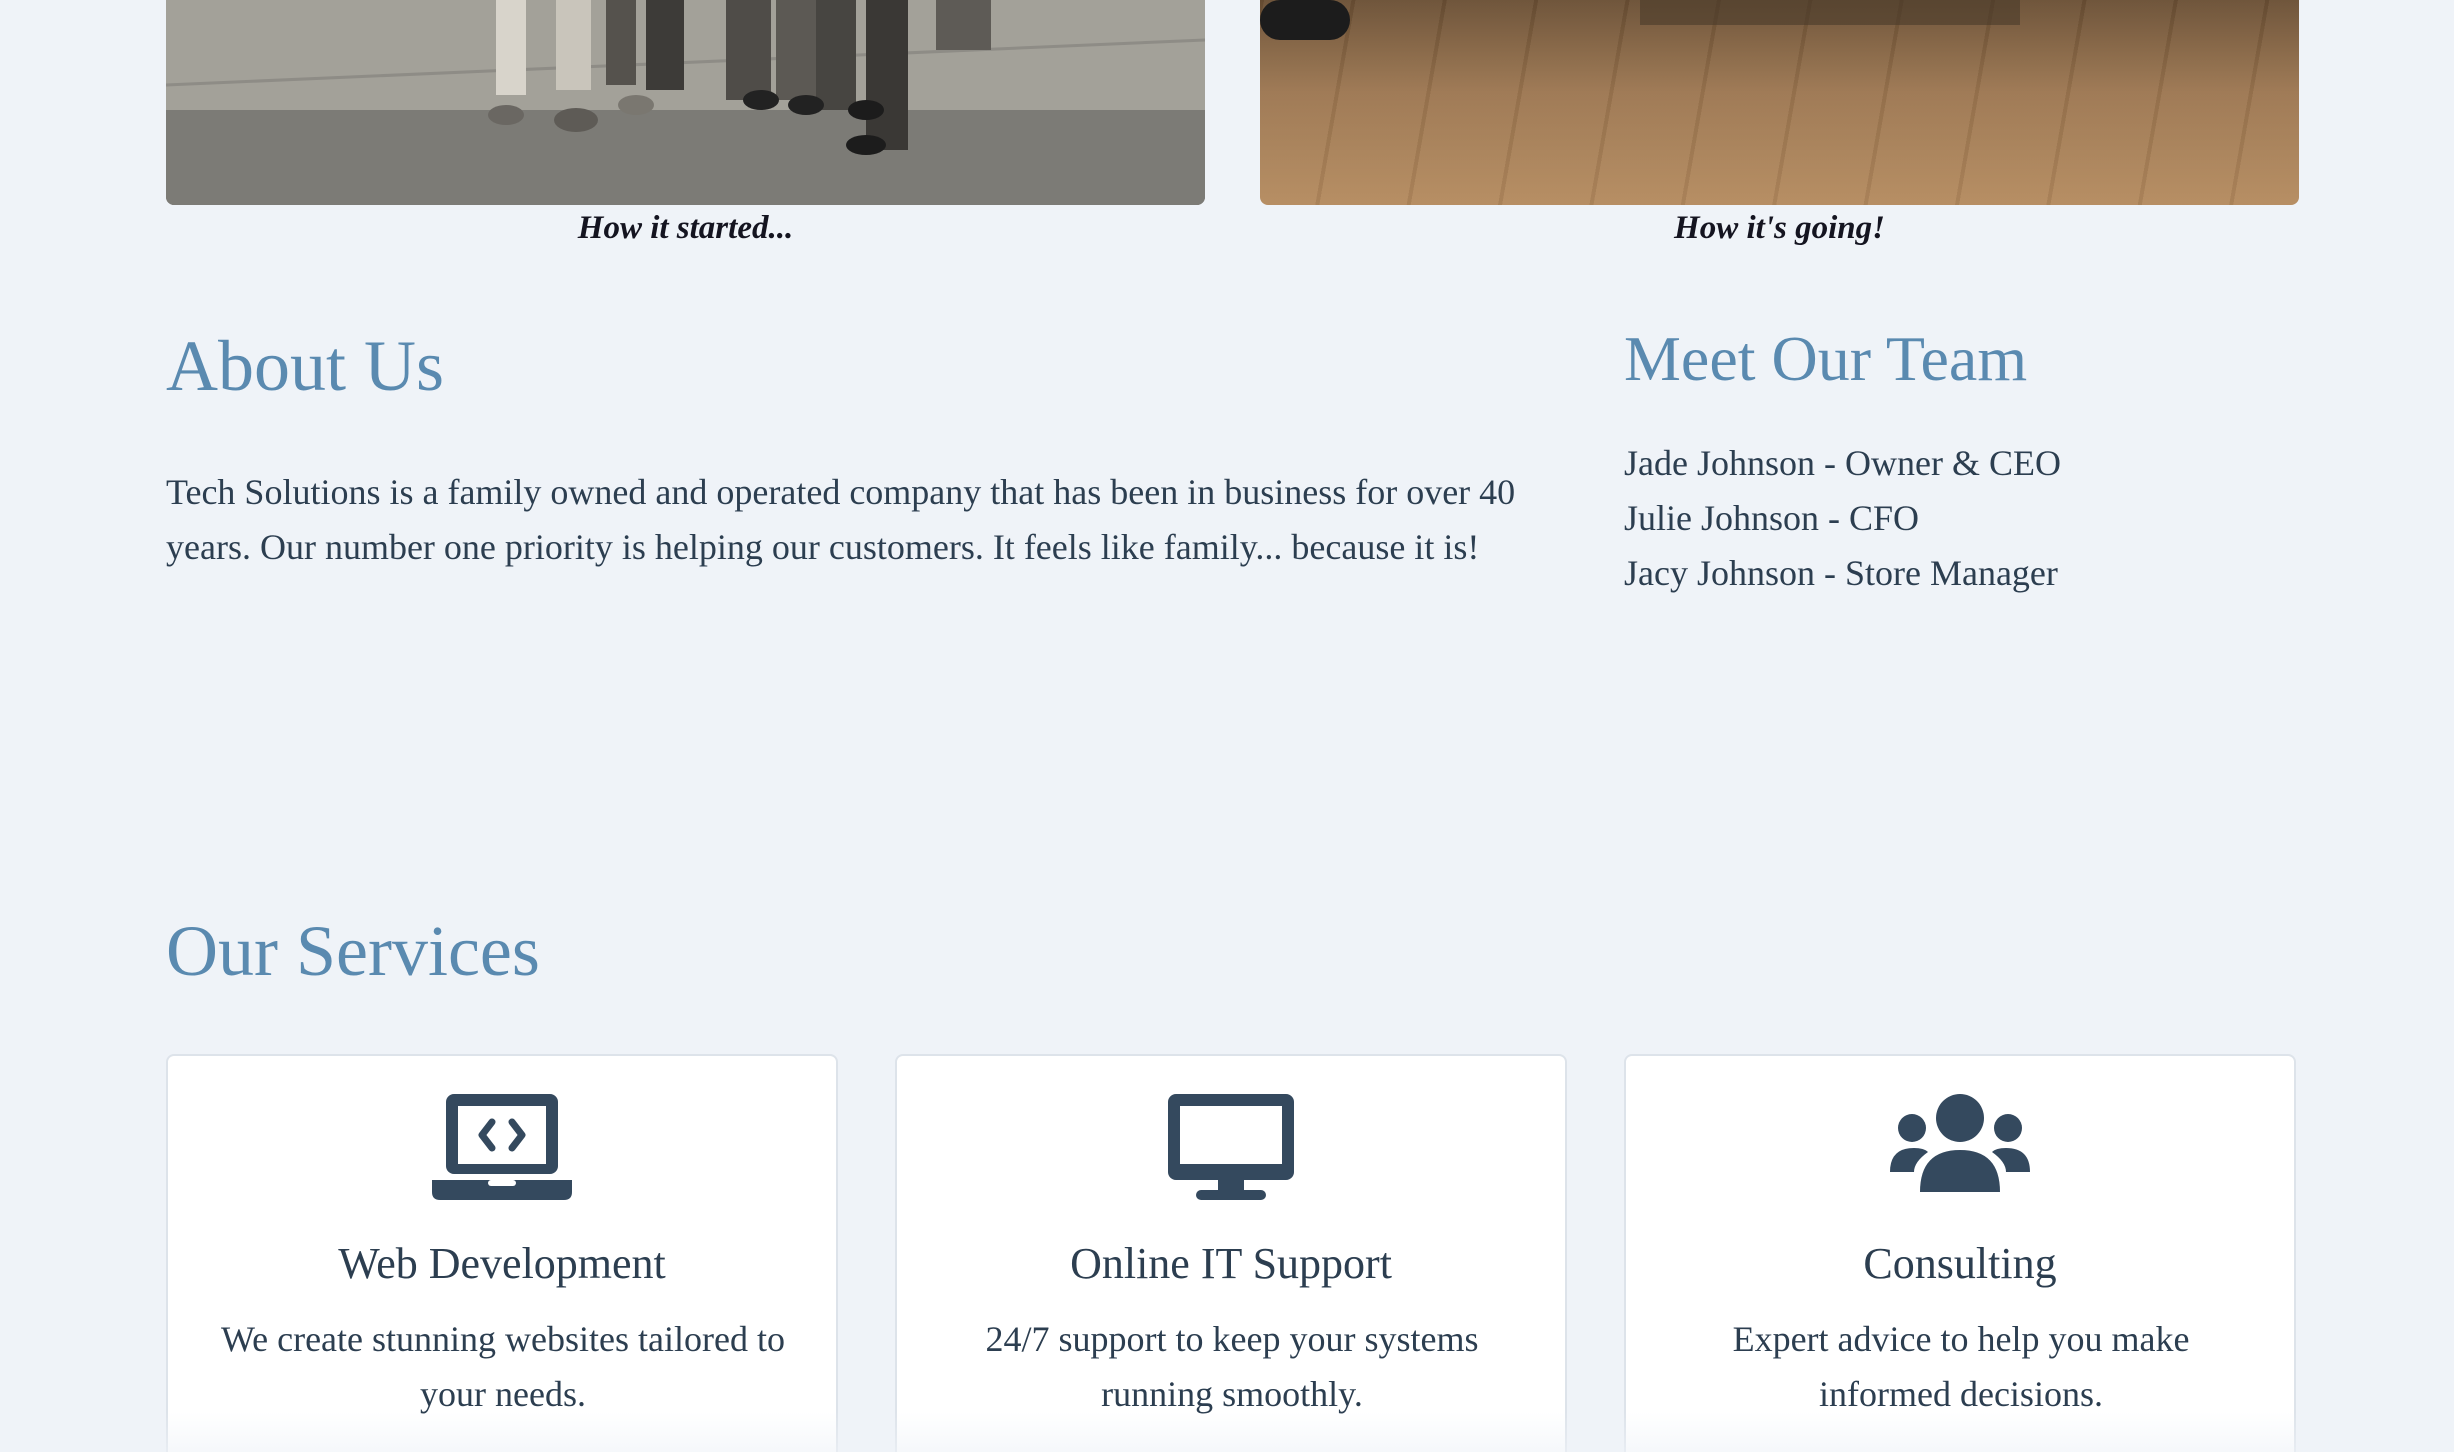 The height and width of the screenshot is (1452, 2454). What do you see at coordinates (1779, 228) in the screenshot?
I see `gallery-caption-going: How it's going!` at bounding box center [1779, 228].